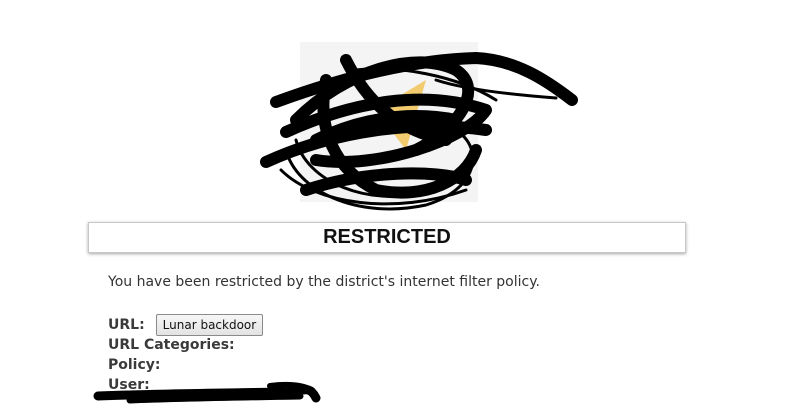  I want to click on scribble-redaction-bottom-icon, so click(210, 390).